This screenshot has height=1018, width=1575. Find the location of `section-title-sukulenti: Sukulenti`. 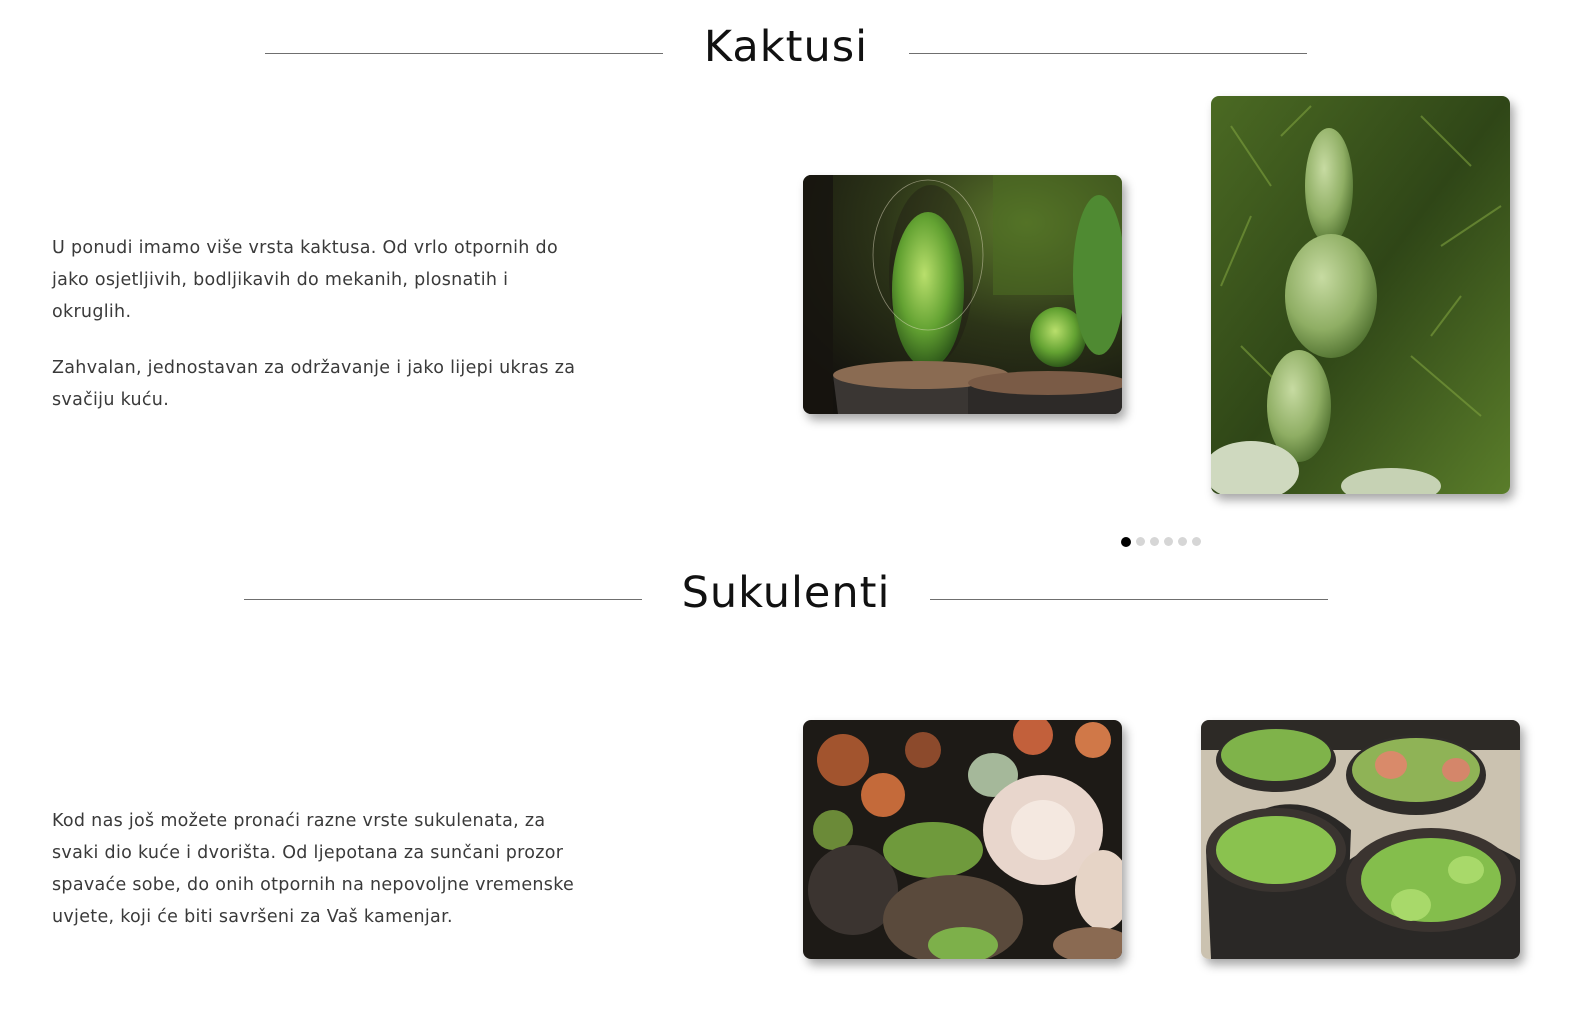

section-title-sukulenti: Sukulenti is located at coordinates (786, 593).